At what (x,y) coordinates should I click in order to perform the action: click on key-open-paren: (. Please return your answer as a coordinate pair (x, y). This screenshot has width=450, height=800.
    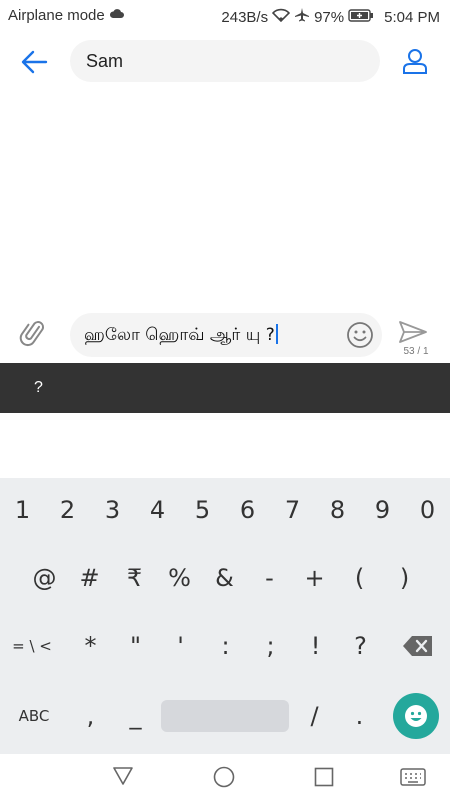
    Looking at the image, I should click on (359, 578).